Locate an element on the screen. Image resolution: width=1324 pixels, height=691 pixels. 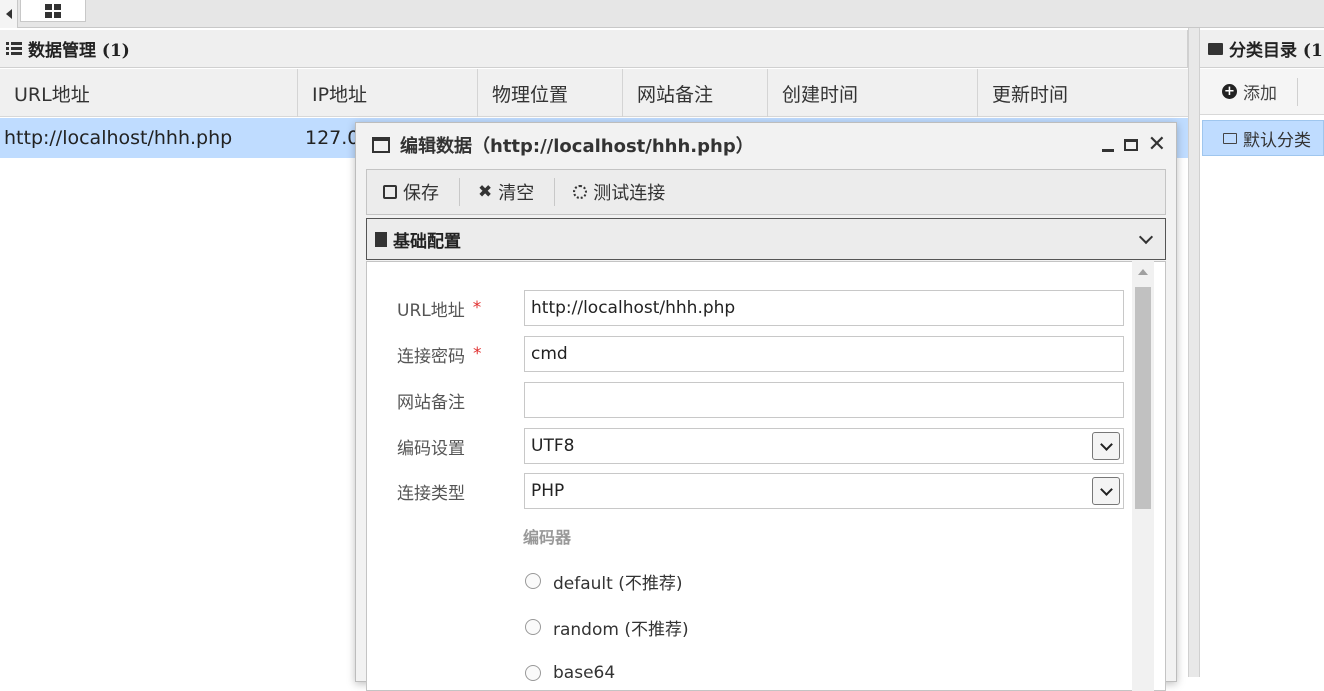
list-icon is located at coordinates (14, 48).